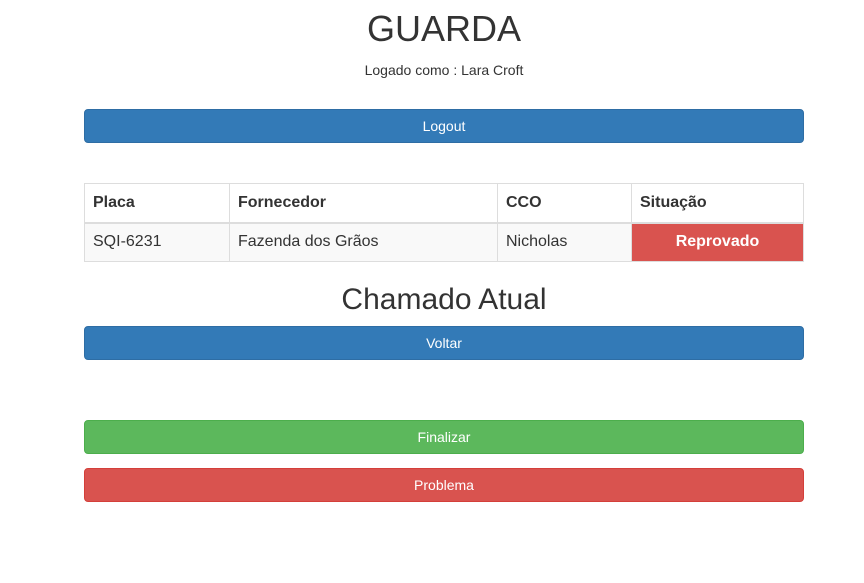 The height and width of the screenshot is (583, 864). What do you see at coordinates (444, 485) in the screenshot?
I see `problema-button: Problema` at bounding box center [444, 485].